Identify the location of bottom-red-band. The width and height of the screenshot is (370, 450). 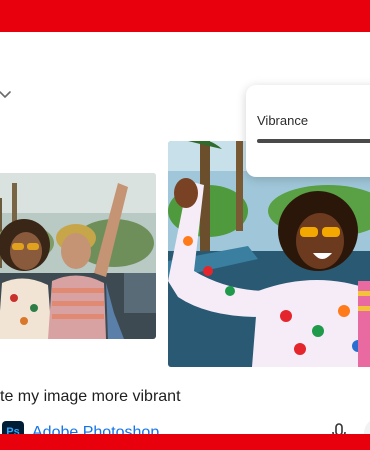
(185, 442).